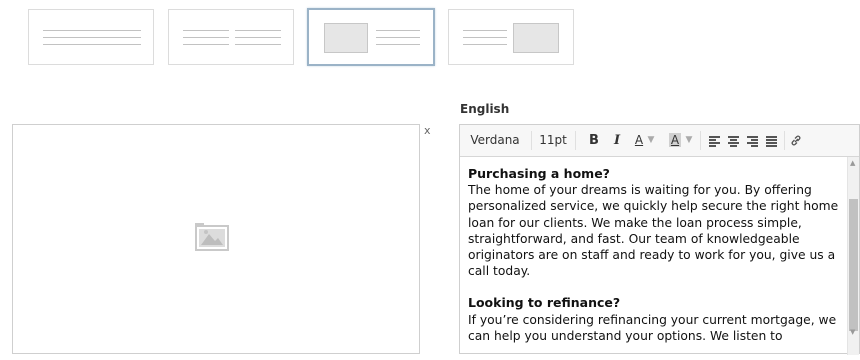  What do you see at coordinates (495, 140) in the screenshot?
I see `font-family-select: Verdana` at bounding box center [495, 140].